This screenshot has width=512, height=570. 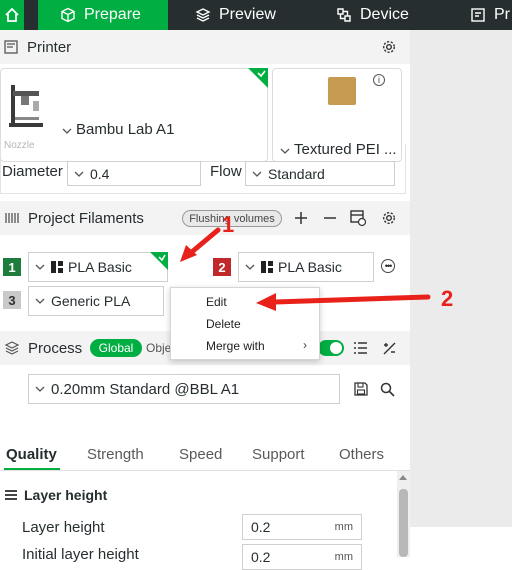 What do you see at coordinates (261, 557) in the screenshot?
I see `param-initial-layer-height-value: 0.2` at bounding box center [261, 557].